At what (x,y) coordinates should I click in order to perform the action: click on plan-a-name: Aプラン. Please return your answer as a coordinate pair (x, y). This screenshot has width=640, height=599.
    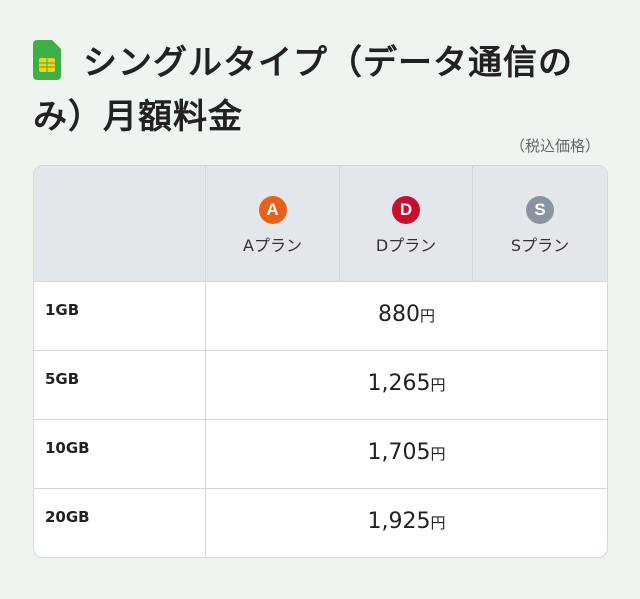
    Looking at the image, I should click on (272, 245).